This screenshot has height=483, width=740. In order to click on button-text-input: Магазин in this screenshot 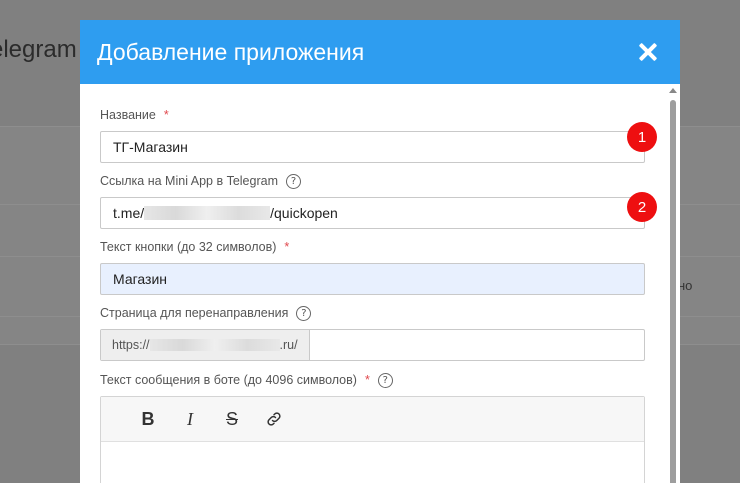, I will do `click(372, 279)`.